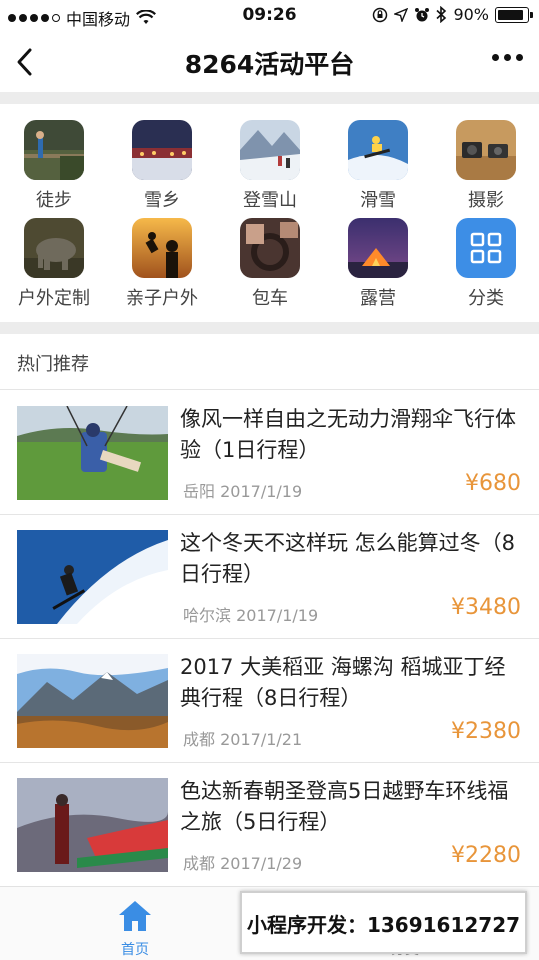 The image size is (539, 960). What do you see at coordinates (53, 364) in the screenshot?
I see `hot-section-title: 热门推荐` at bounding box center [53, 364].